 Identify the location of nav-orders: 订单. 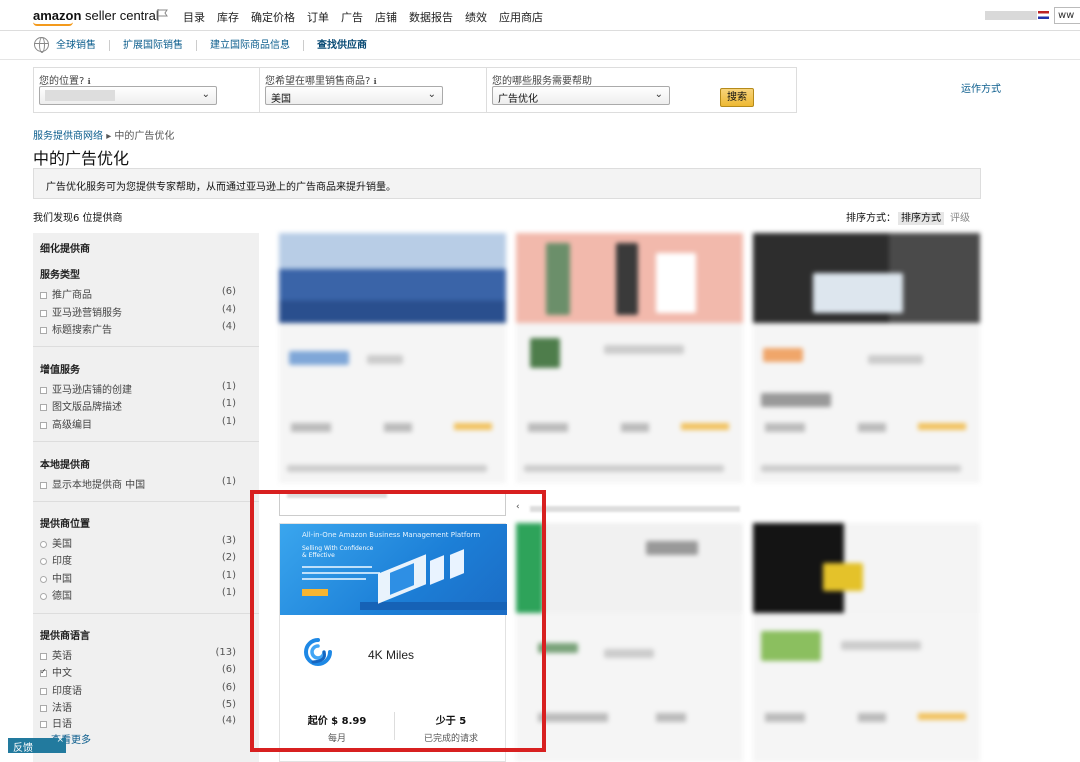
(318, 17).